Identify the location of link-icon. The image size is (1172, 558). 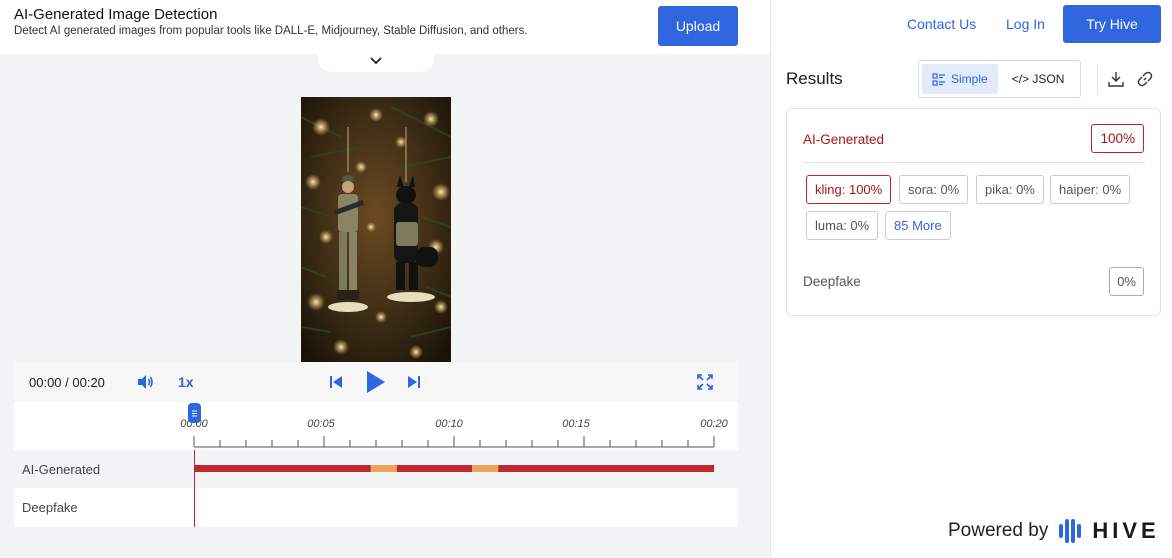
(1145, 79).